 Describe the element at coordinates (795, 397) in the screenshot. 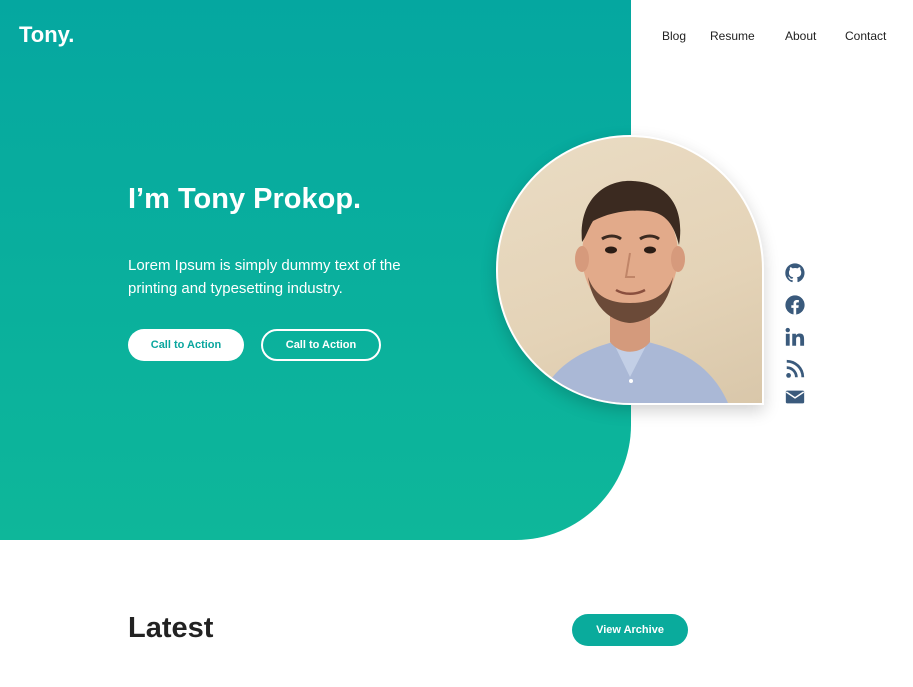

I see `email-icon` at that location.